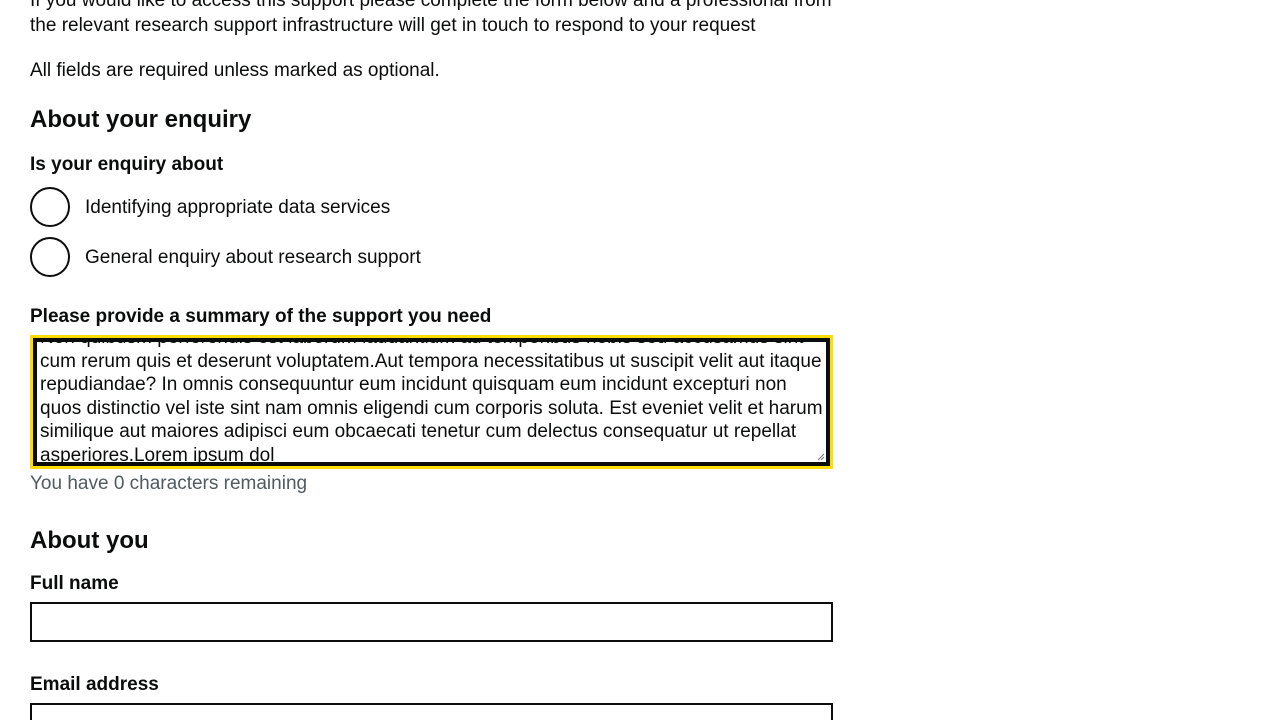  Describe the element at coordinates (50, 257) in the screenshot. I see `radio-button-general-enquiry` at that location.